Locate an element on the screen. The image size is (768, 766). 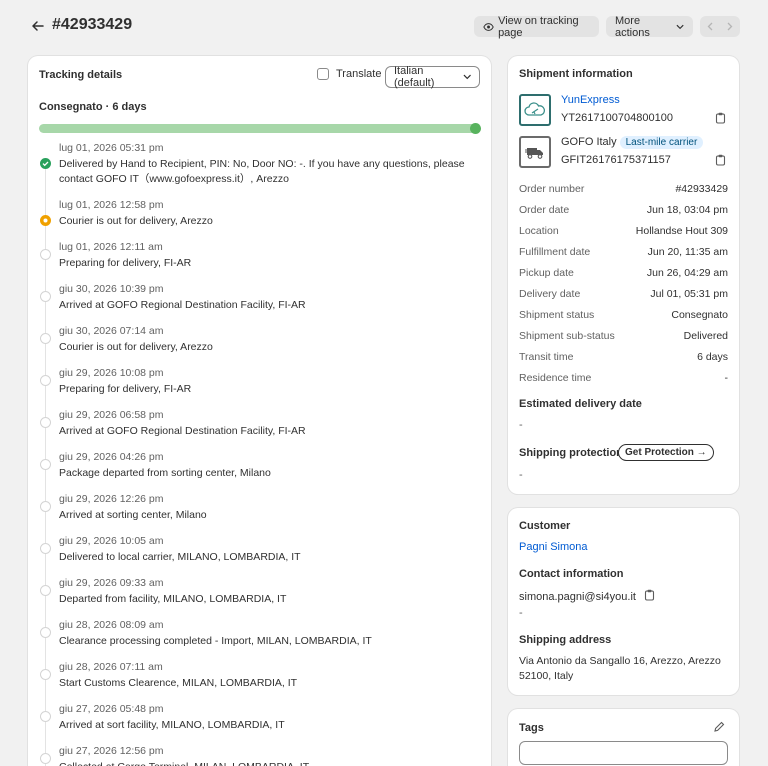
delivery-truck-icon is located at coordinates (534, 153).